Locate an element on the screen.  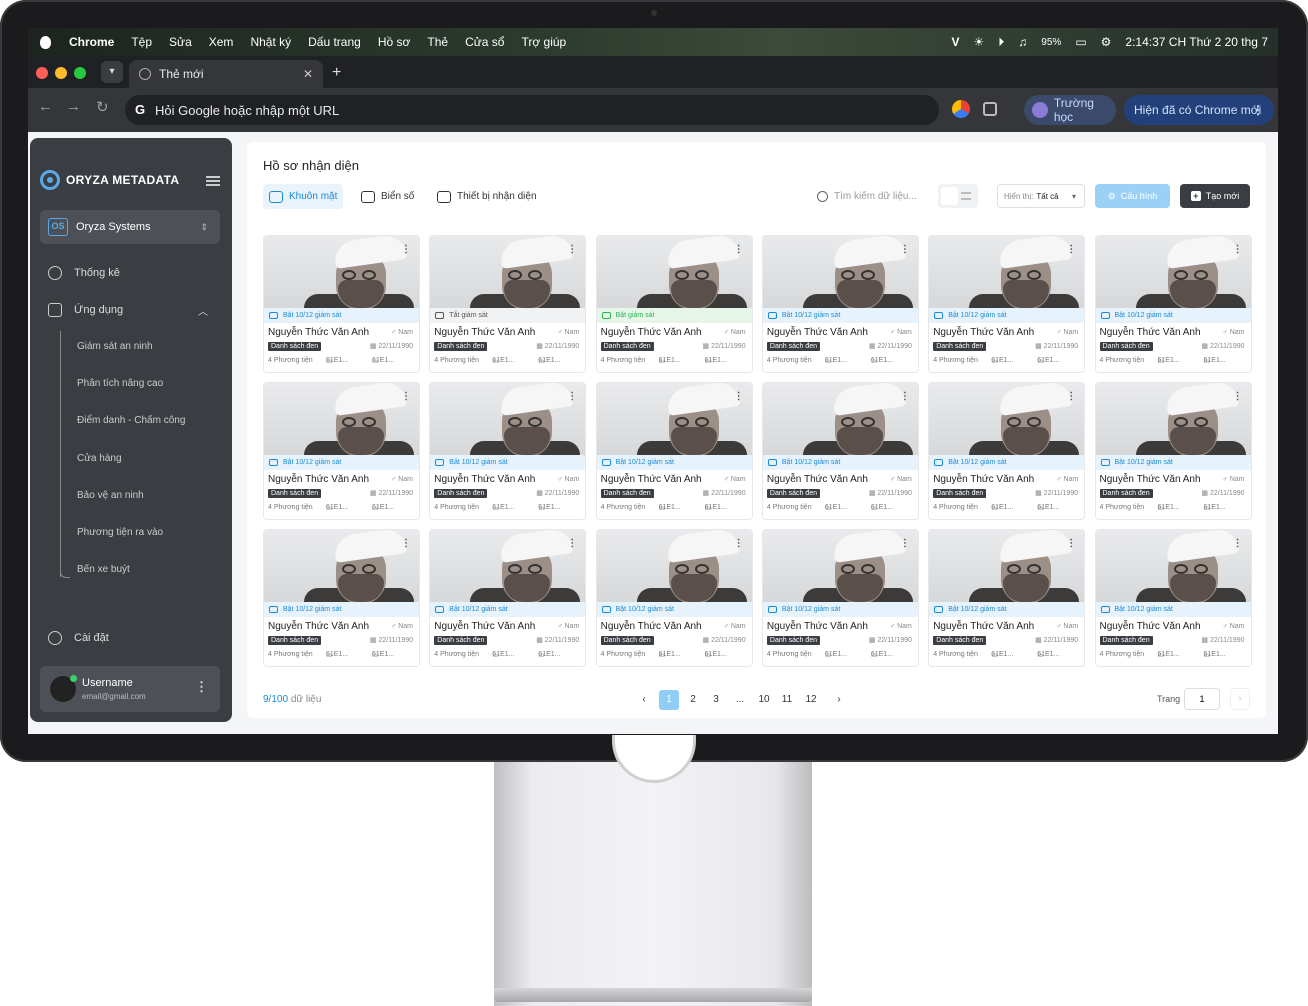
pagination-next-icon: › is located at coordinates (839, 700).